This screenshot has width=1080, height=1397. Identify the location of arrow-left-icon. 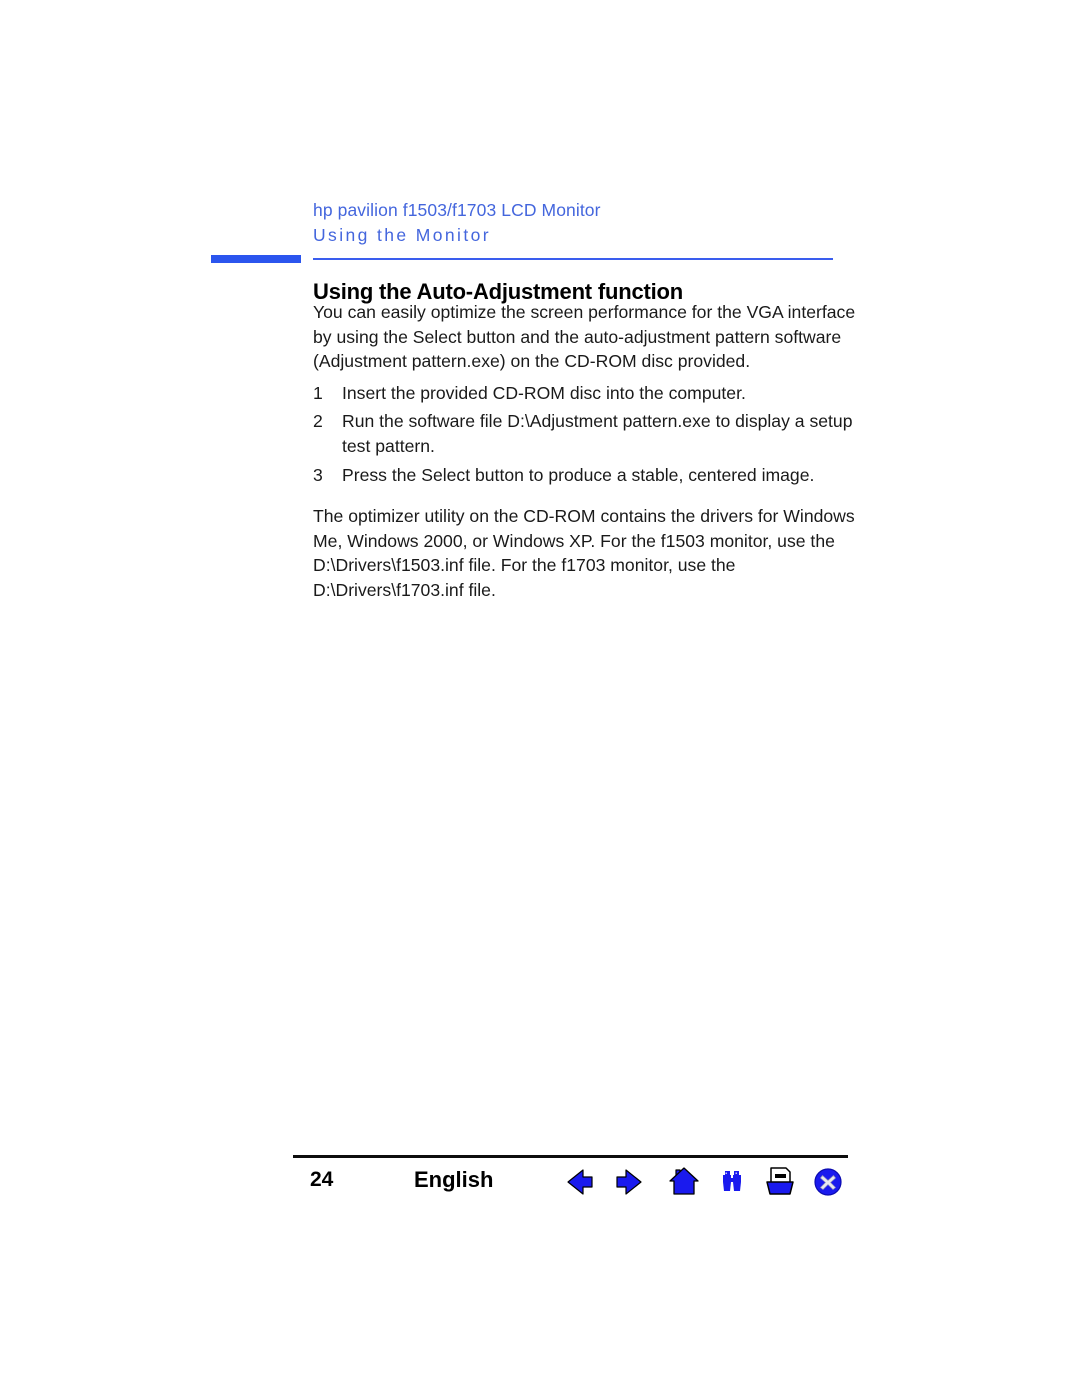
(580, 1182).